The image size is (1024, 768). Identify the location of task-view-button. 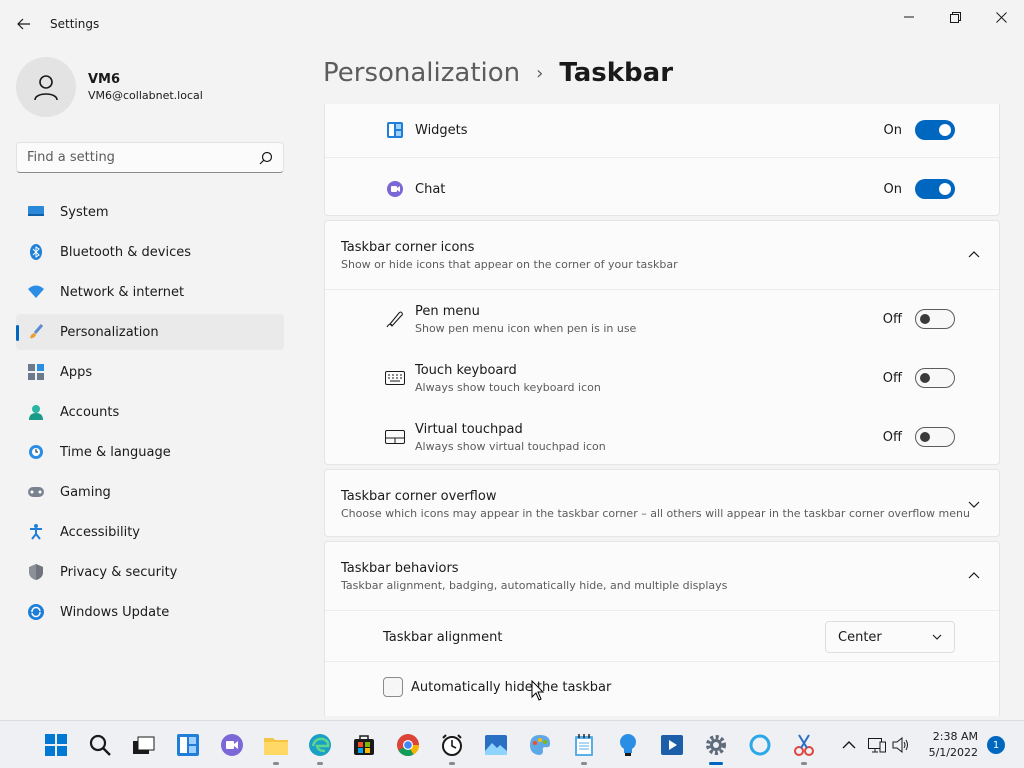
(144, 745).